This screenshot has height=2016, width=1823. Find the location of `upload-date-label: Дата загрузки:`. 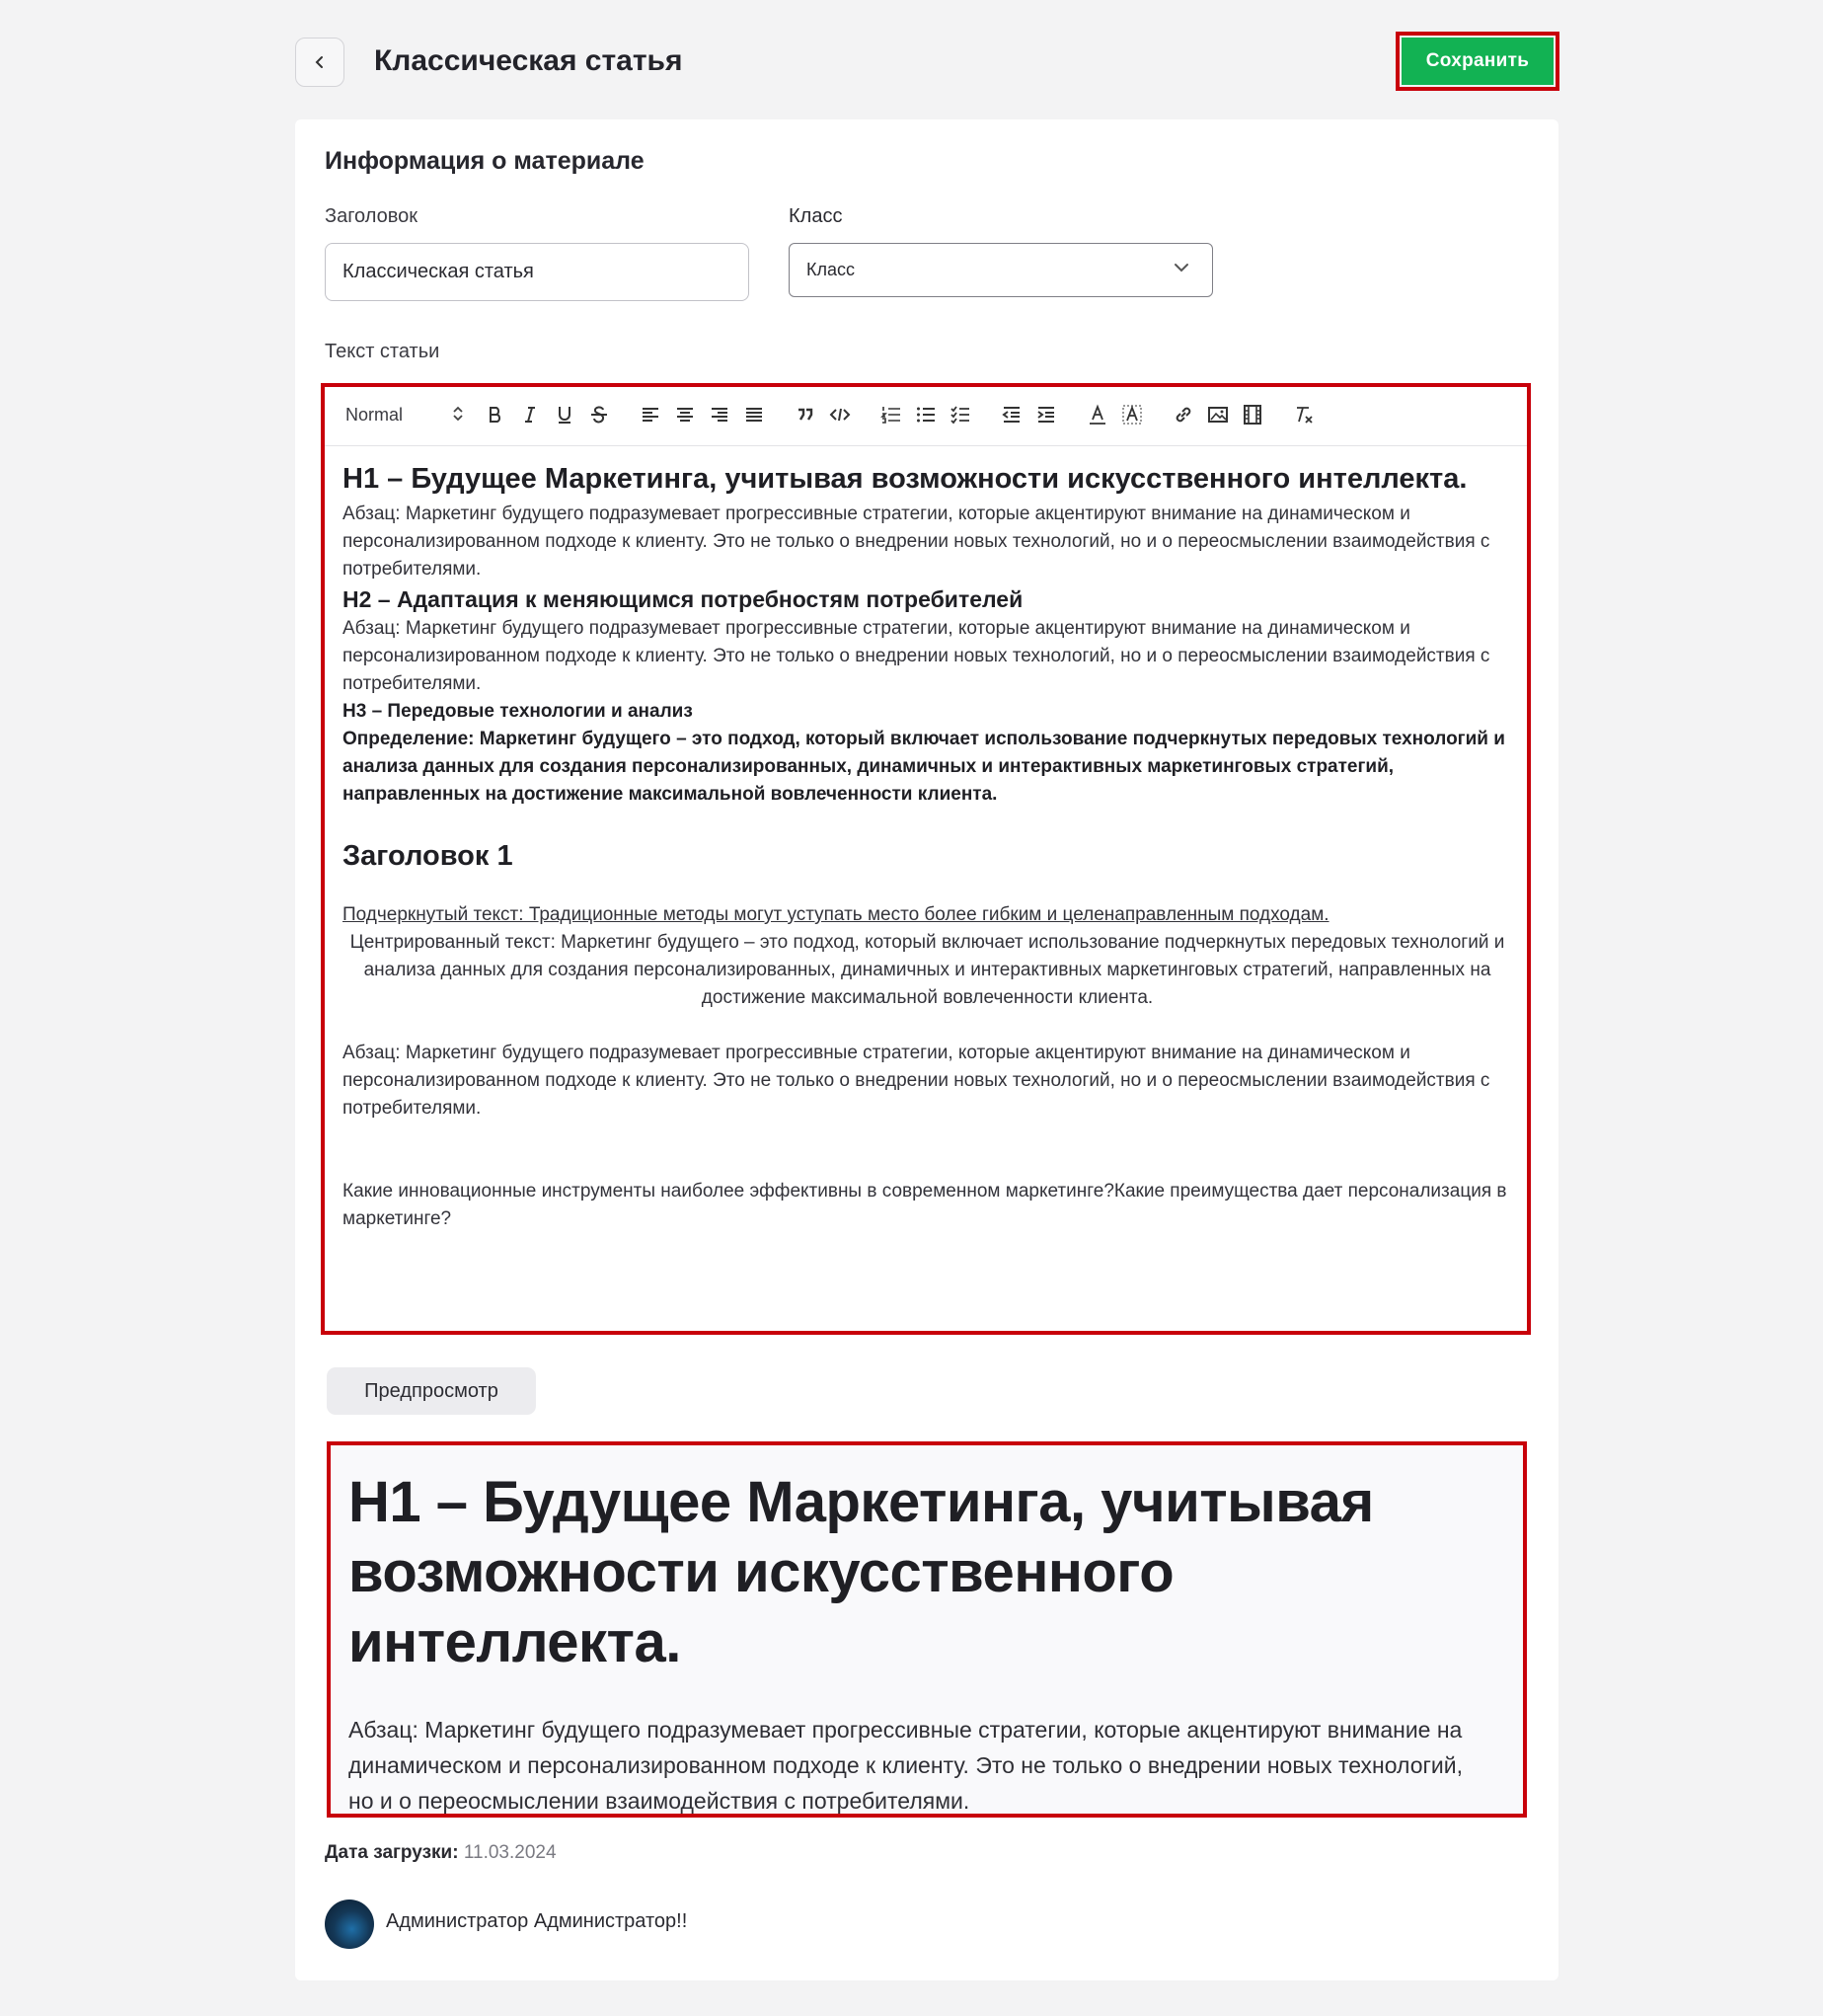

upload-date-label: Дата загрузки: is located at coordinates (392, 1852).